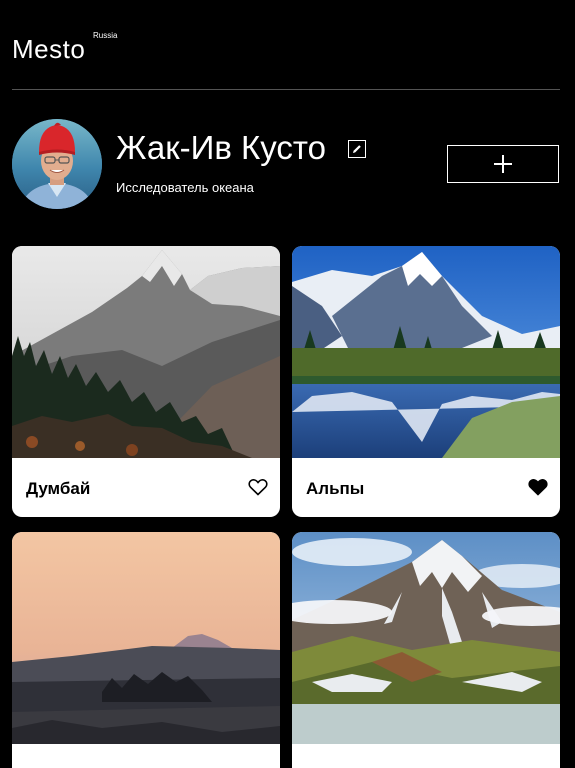  I want to click on avatar, so click(57, 164).